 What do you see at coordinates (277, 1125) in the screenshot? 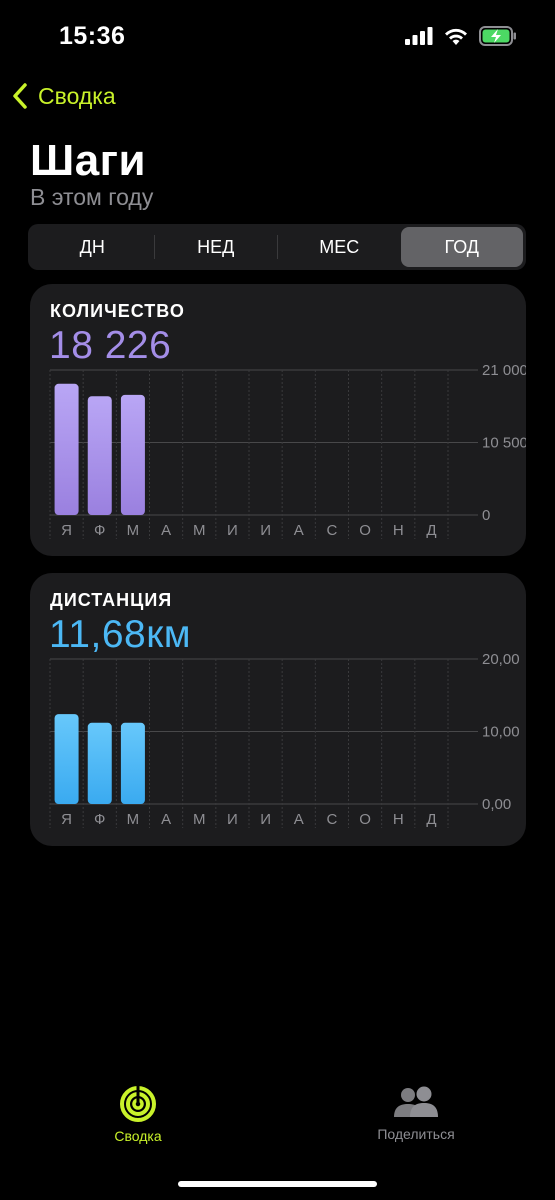
I see `tab-bar: Сводка Поделиться` at bounding box center [277, 1125].